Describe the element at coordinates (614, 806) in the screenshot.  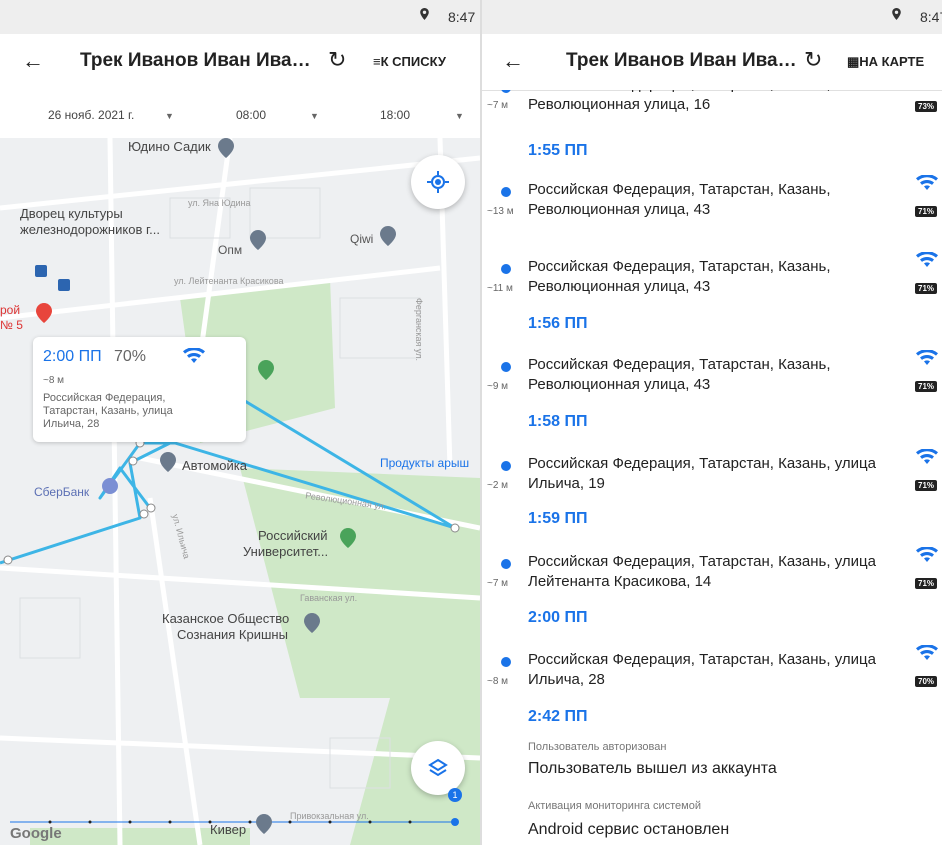
I see `event-label: Активация мониторинга системой` at that location.